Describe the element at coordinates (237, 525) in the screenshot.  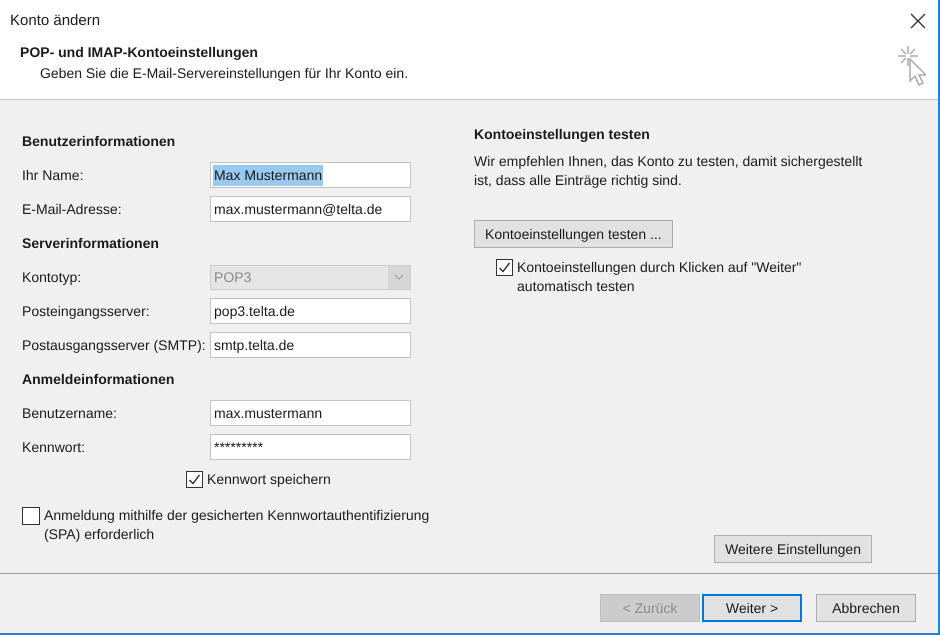
I see `checkbox-label: Anmeldung mithilfe der gesicherten Kennwortauthentifizierung (SPA) erforderlich` at that location.